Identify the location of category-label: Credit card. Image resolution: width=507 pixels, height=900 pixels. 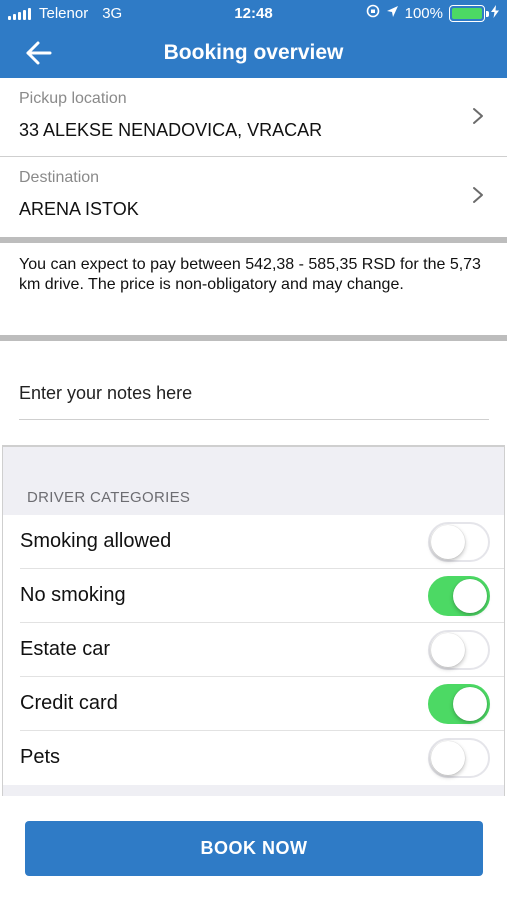
(69, 703).